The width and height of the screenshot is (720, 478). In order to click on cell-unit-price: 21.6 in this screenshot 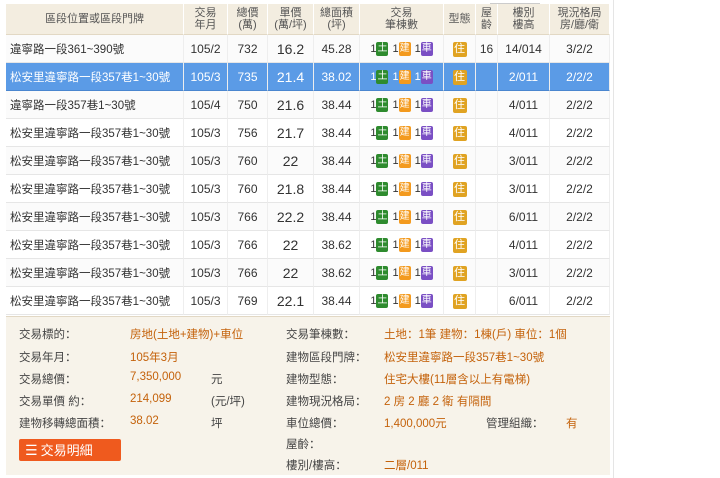, I will do `click(291, 105)`.